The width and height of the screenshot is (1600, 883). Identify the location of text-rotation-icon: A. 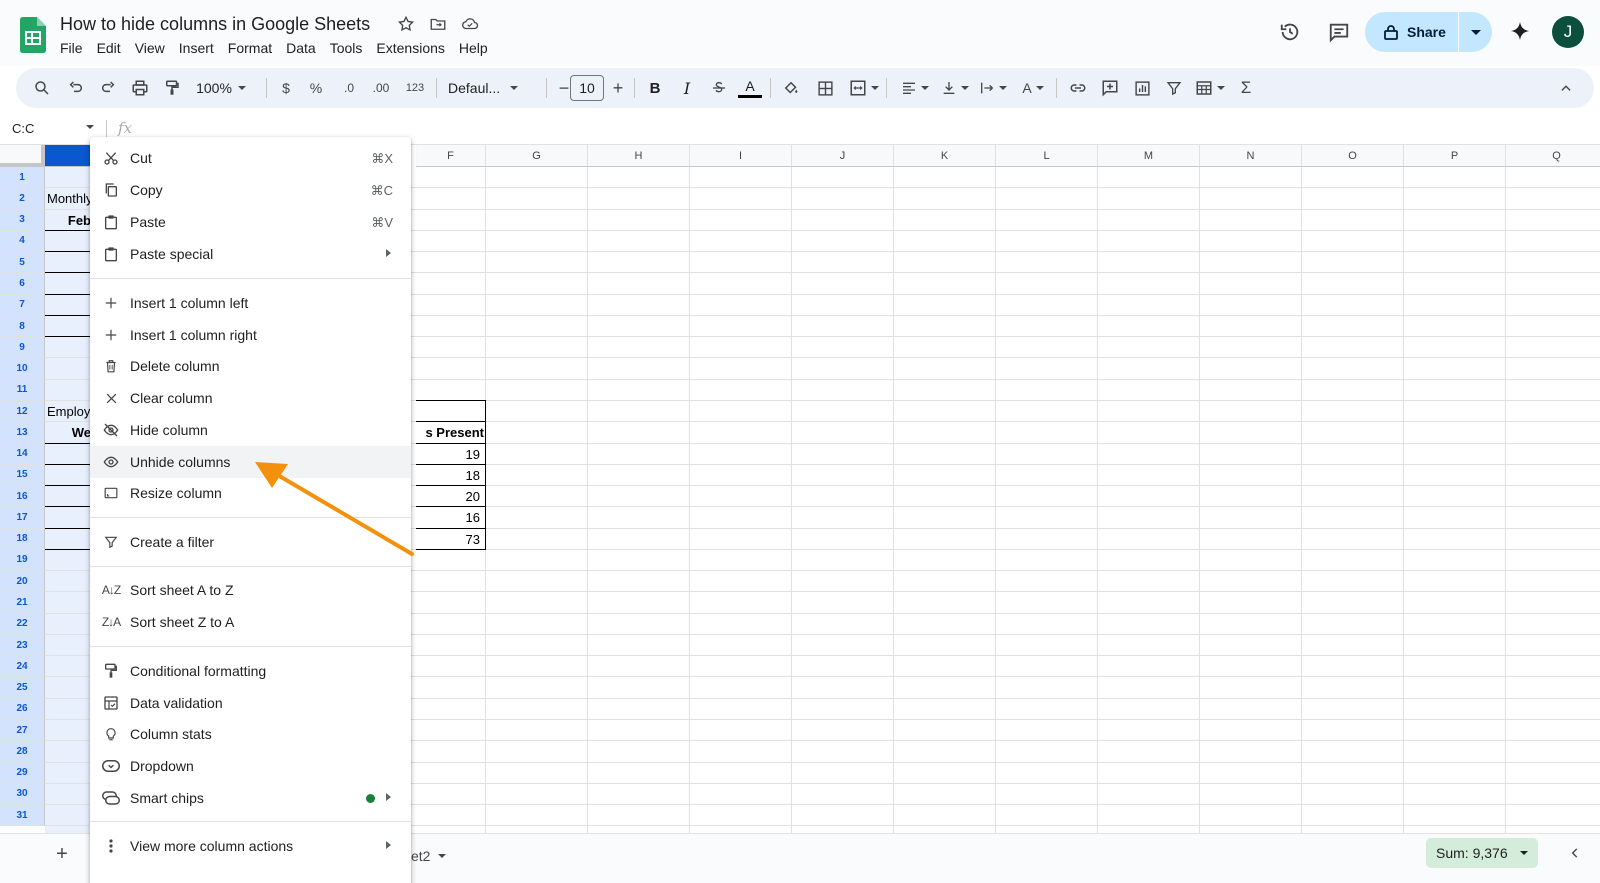
(1033, 88).